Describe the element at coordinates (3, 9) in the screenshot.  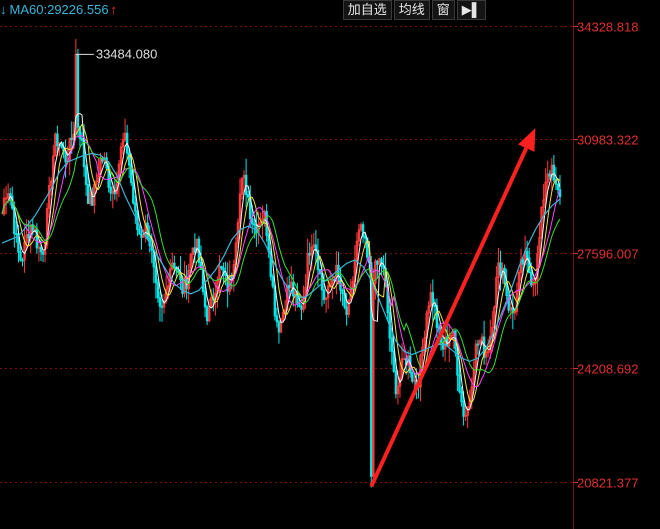
I see `arrow-down-icon: ↓` at that location.